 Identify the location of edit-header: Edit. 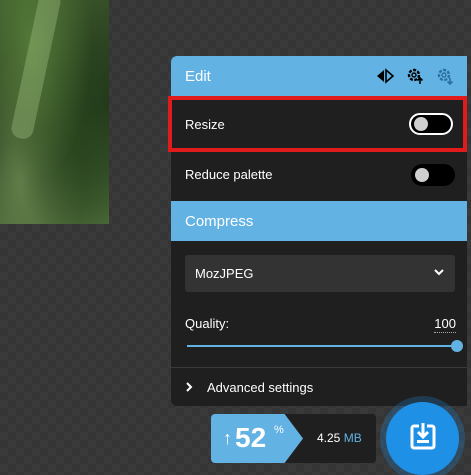
(319, 76).